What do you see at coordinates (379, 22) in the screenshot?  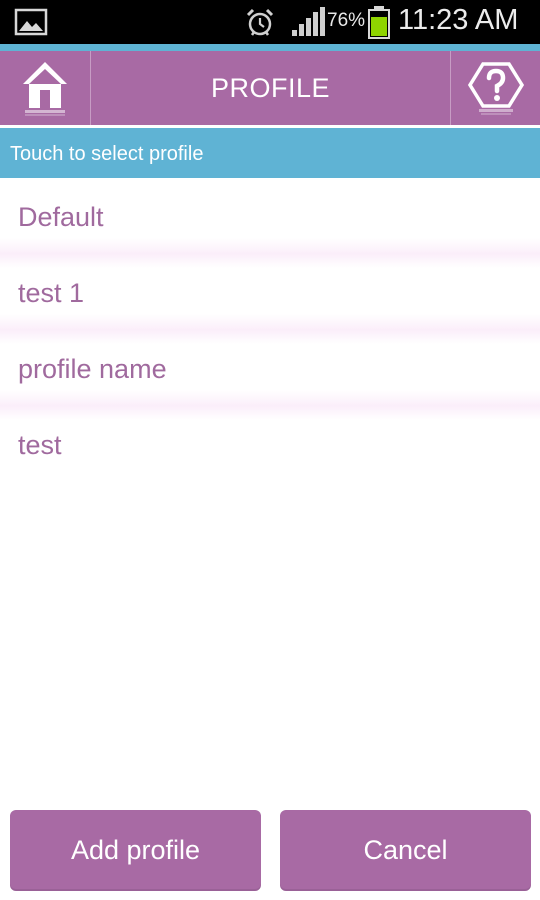 I see `battery-icon` at bounding box center [379, 22].